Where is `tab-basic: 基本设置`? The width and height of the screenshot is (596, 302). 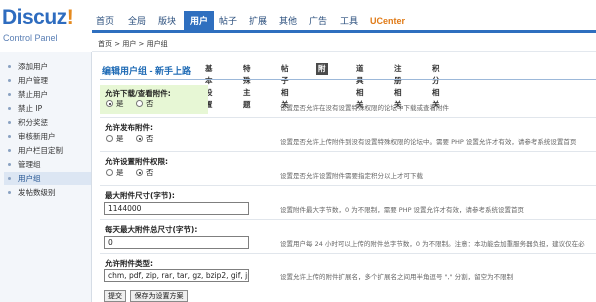
tab-basic: 基本设置 is located at coordinates (209, 86).